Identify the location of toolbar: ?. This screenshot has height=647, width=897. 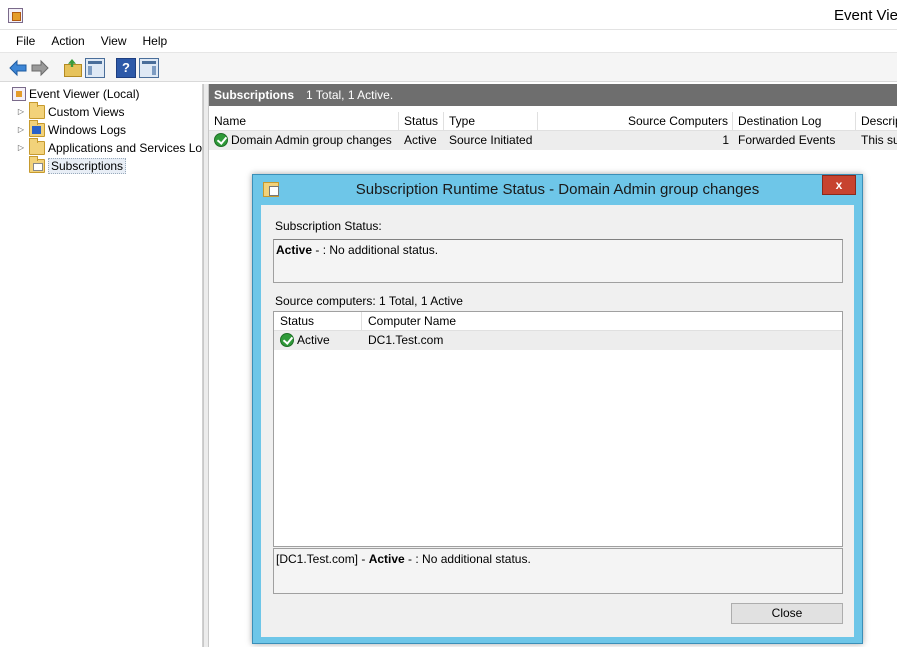
(448, 67).